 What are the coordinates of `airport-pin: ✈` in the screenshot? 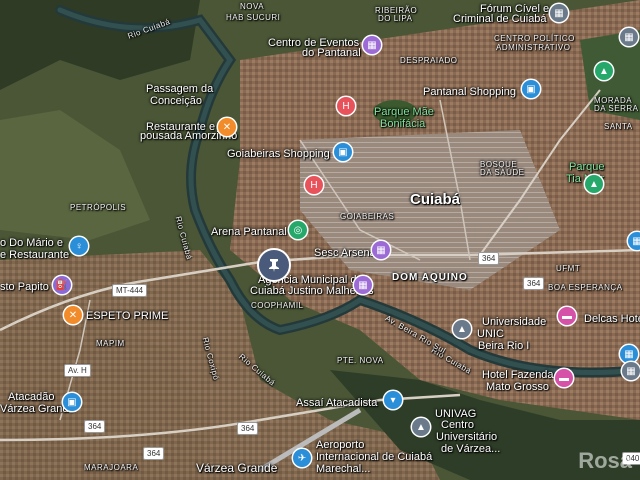 It's located at (302, 458).